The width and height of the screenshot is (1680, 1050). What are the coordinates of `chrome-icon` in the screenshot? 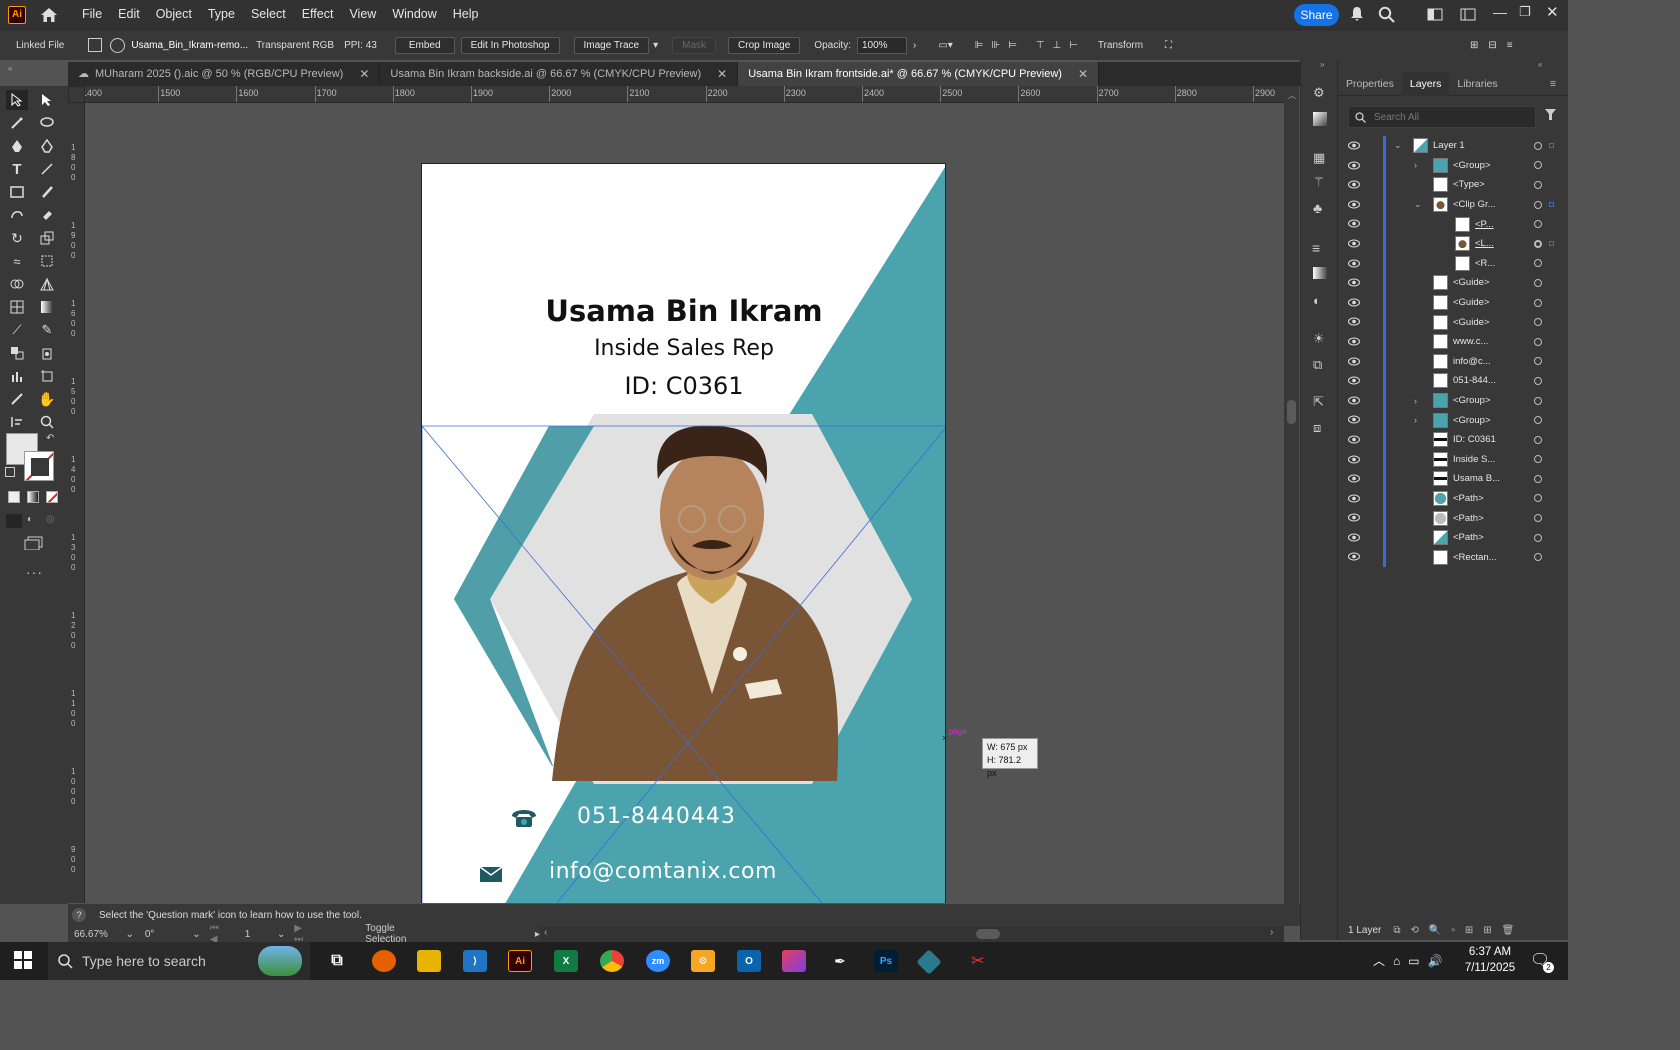 It's located at (612, 961).